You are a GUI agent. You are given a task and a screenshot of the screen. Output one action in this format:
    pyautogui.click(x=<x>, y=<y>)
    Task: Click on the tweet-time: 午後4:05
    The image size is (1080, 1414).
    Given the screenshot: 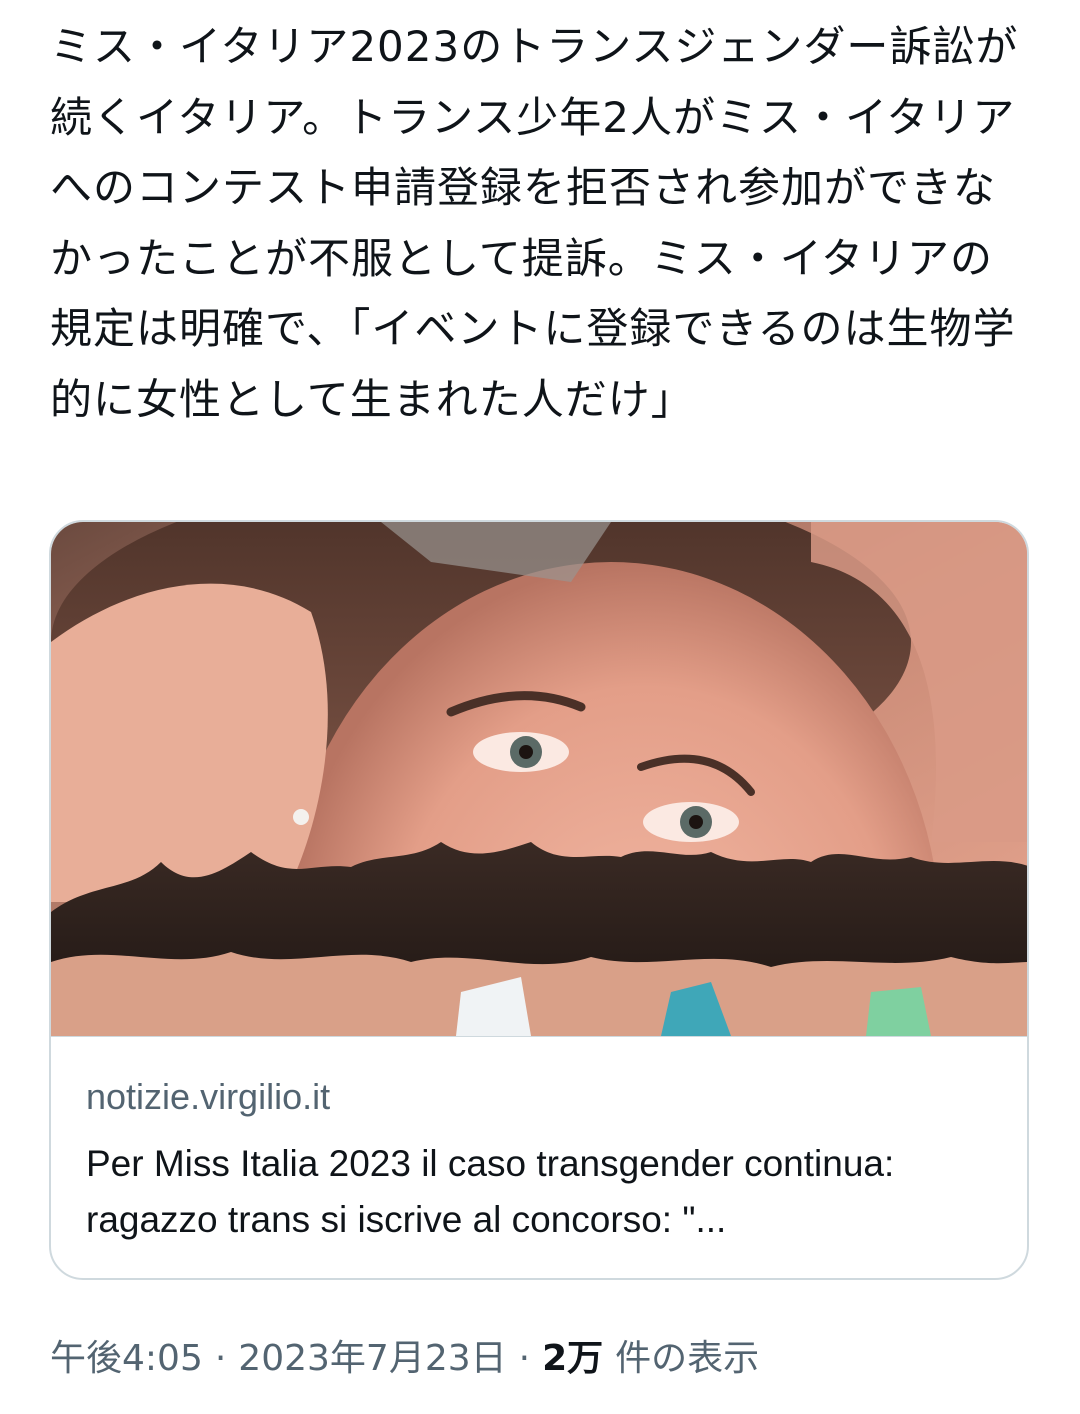 What is the action you would take?
    pyautogui.click(x=126, y=1358)
    